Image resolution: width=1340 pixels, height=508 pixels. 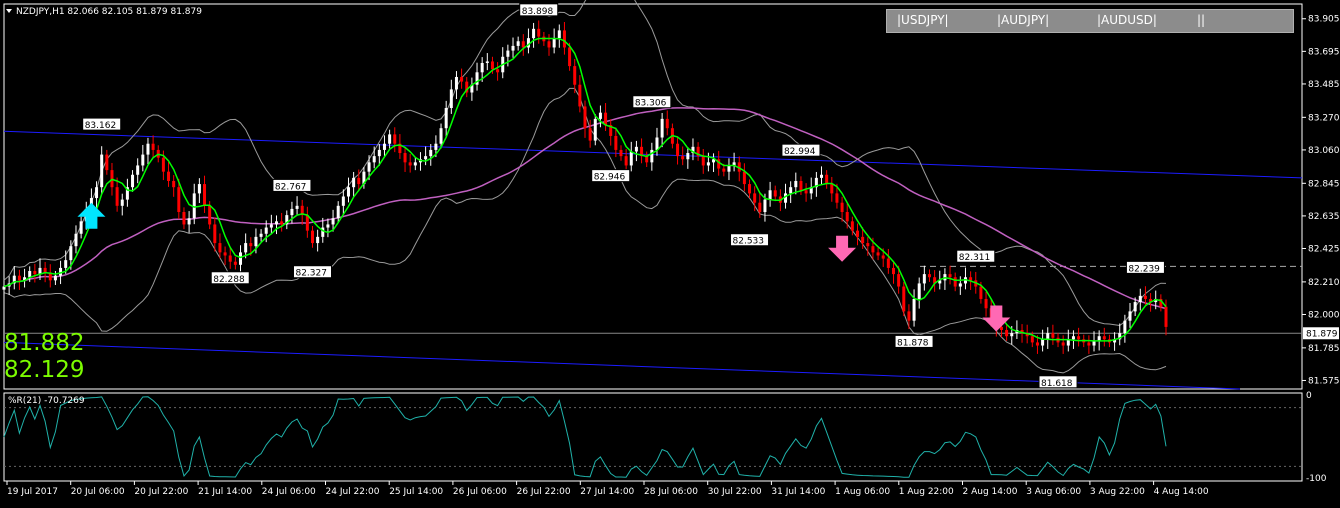 What do you see at coordinates (416, 492) in the screenshot?
I see `x-tick-label: 25 Jul 14:00` at bounding box center [416, 492].